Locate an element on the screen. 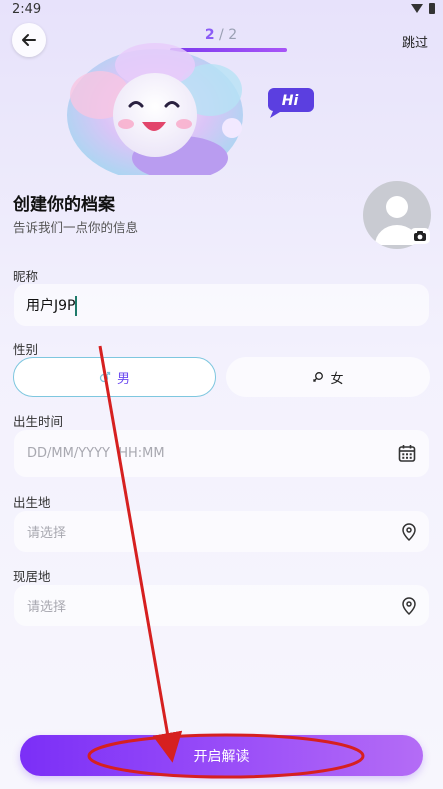 The height and width of the screenshot is (789, 443). male-symbol-icon is located at coordinates (105, 377).